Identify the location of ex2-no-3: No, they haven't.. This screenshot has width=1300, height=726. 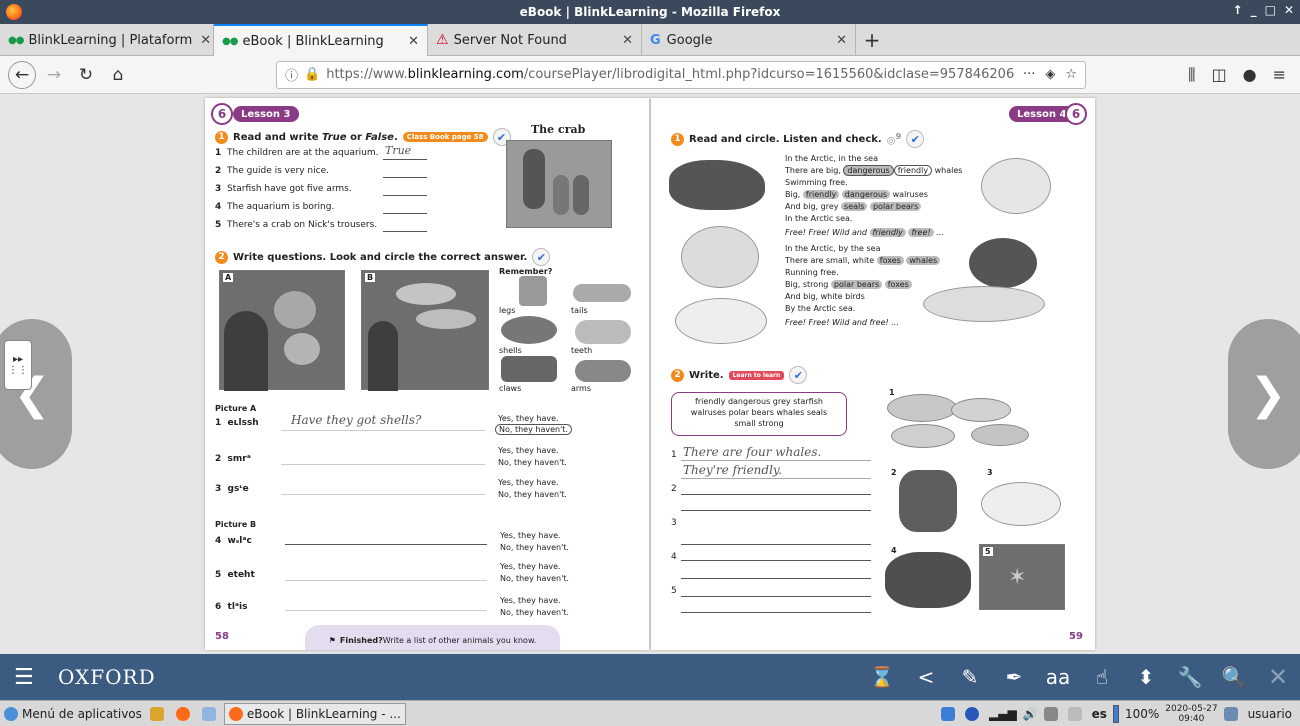
(532, 494).